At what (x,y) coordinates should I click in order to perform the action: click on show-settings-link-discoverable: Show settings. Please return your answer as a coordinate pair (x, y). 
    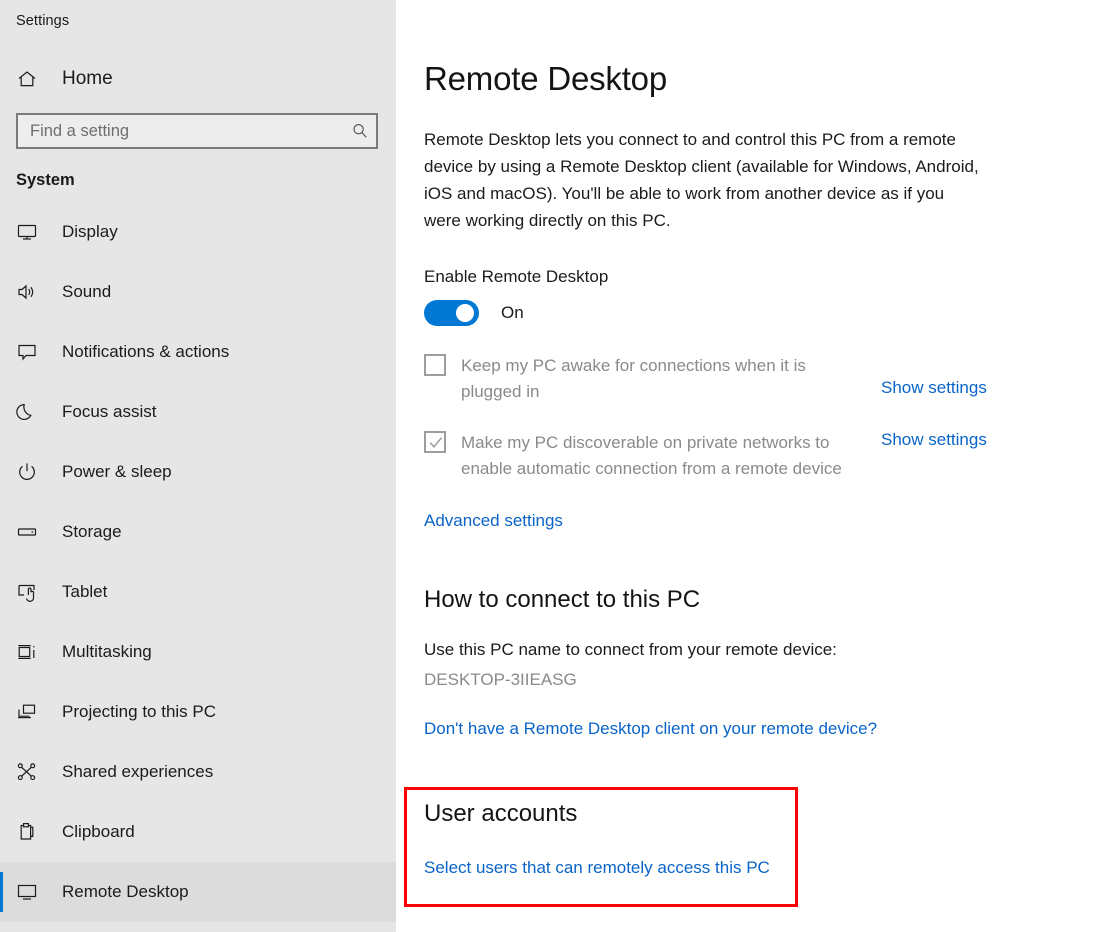
    Looking at the image, I should click on (934, 440).